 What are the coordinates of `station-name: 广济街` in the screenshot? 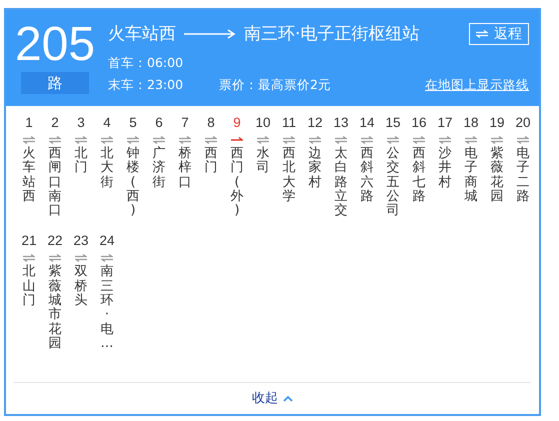 It's located at (159, 168).